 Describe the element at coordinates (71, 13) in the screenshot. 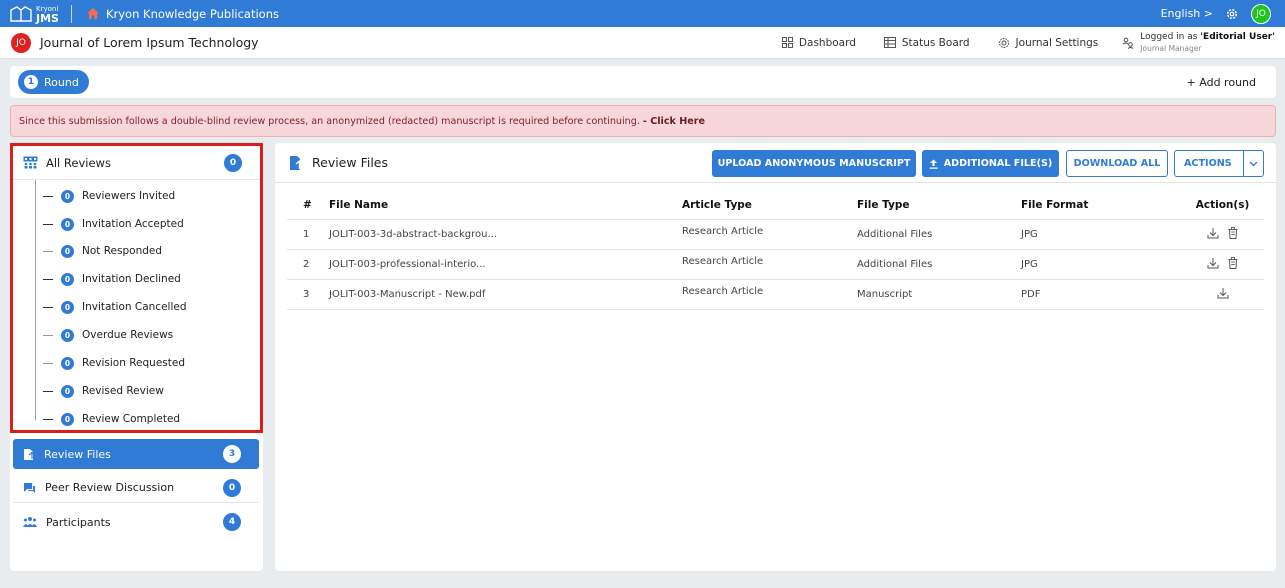

I see `topbar-divider` at that location.